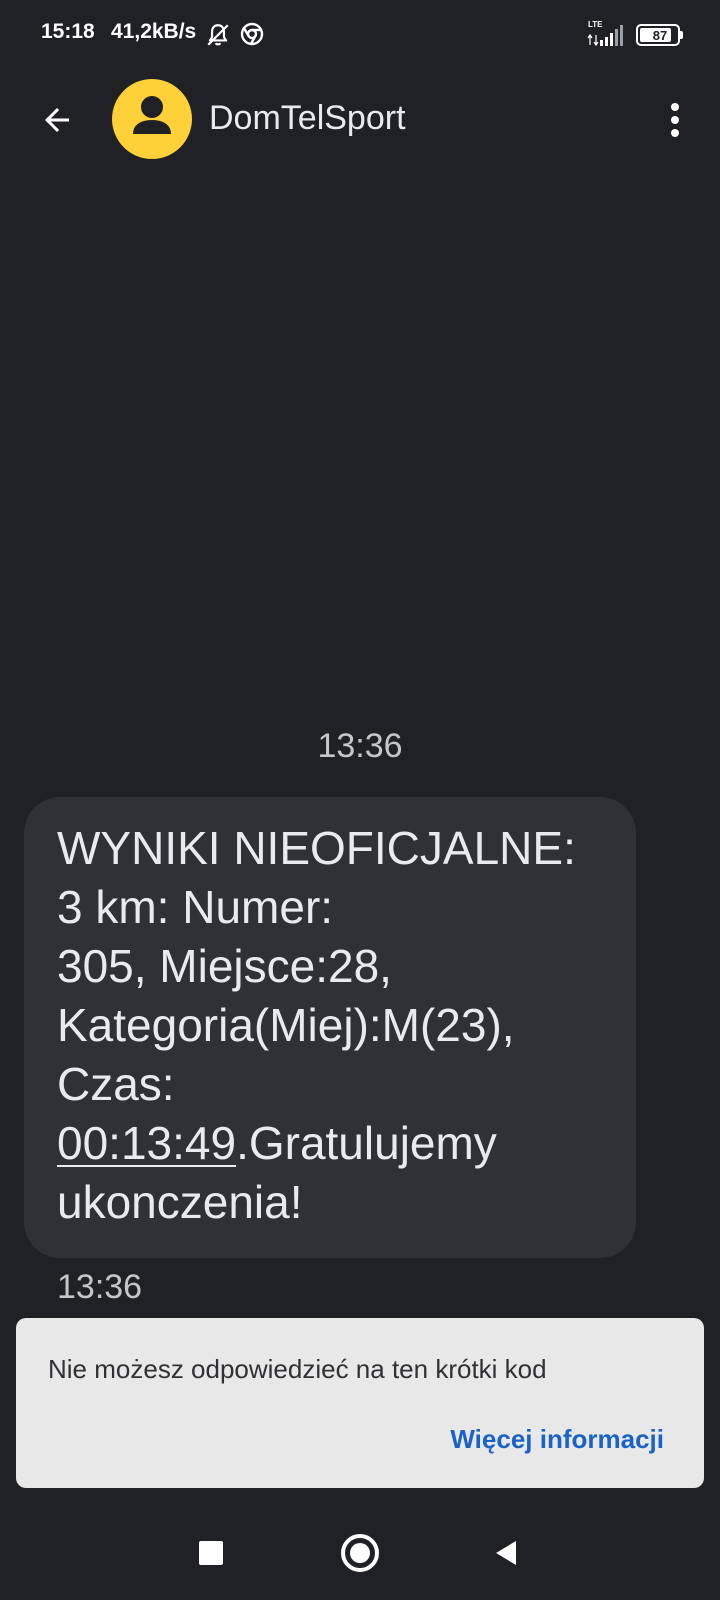 This screenshot has width=720, height=1600. What do you see at coordinates (195, 907) in the screenshot?
I see `message-line: 3 km: Numer:` at bounding box center [195, 907].